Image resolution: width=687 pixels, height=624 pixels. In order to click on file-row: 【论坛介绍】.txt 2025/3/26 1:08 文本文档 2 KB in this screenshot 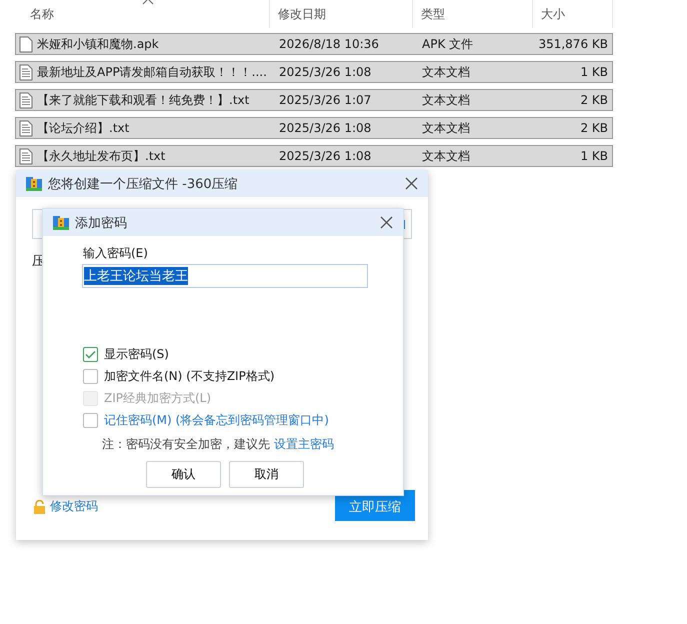, I will do `click(314, 128)`.